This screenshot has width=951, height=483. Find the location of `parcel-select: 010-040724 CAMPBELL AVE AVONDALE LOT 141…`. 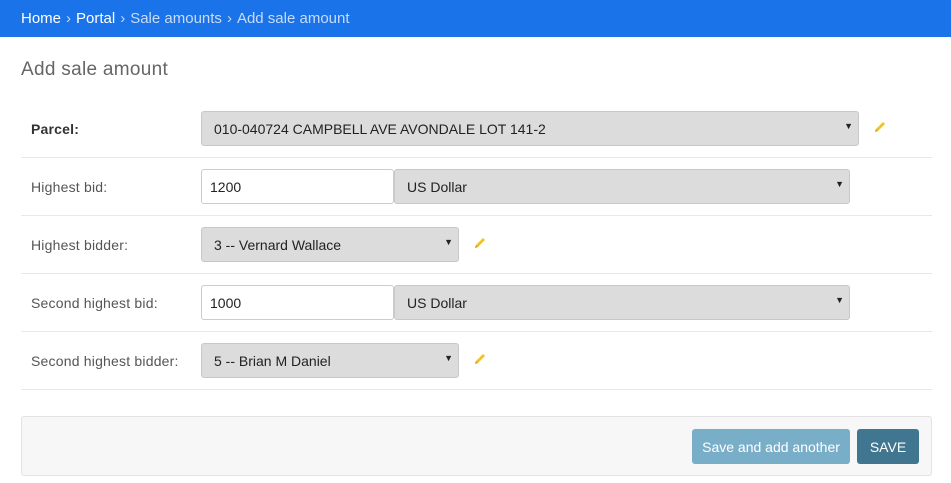

parcel-select: 010-040724 CAMPBELL AVE AVONDALE LOT 141… is located at coordinates (530, 128).